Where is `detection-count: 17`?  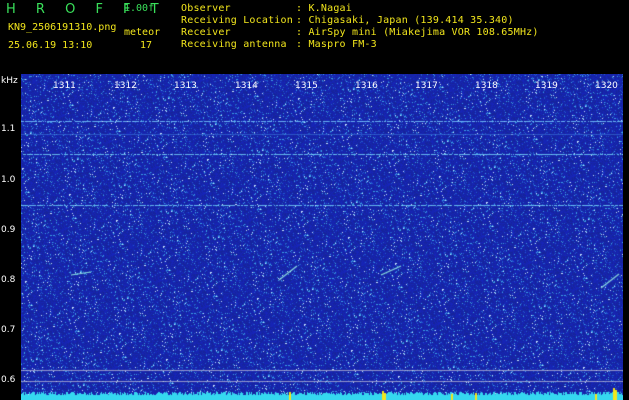
detection-count: 17 is located at coordinates (146, 45).